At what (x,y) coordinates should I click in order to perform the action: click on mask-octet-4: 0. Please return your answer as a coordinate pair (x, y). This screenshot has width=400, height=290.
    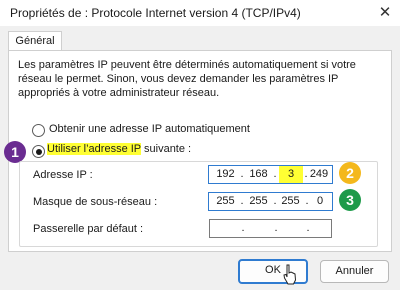
    Looking at the image, I should click on (320, 201).